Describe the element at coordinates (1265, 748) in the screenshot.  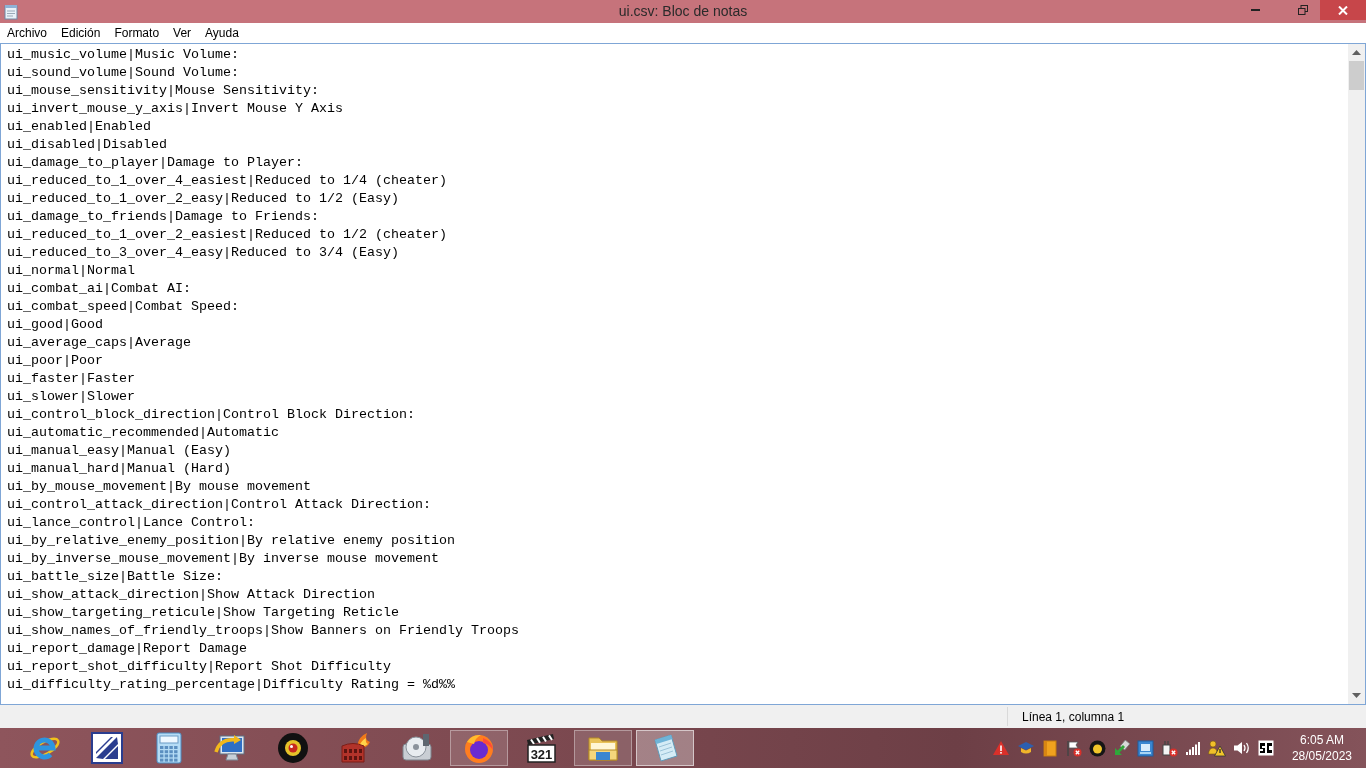
I see `keyboard-layout-icon` at that location.